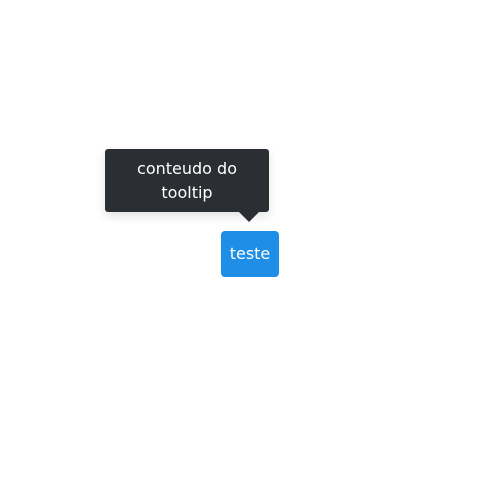 The height and width of the screenshot is (500, 500). I want to click on tooltip: conteudo do tooltip, so click(187, 185).